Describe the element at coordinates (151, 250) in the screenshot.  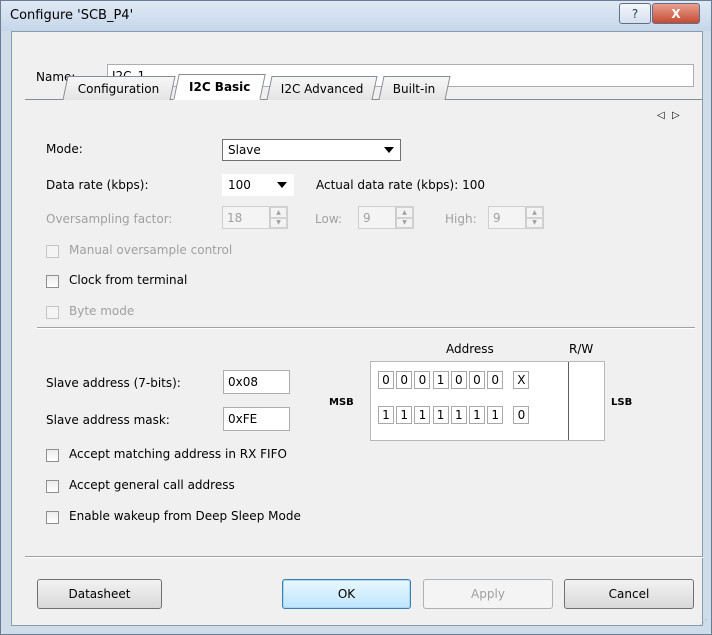
I see `manual-oversample-label: Manual oversample control` at that location.